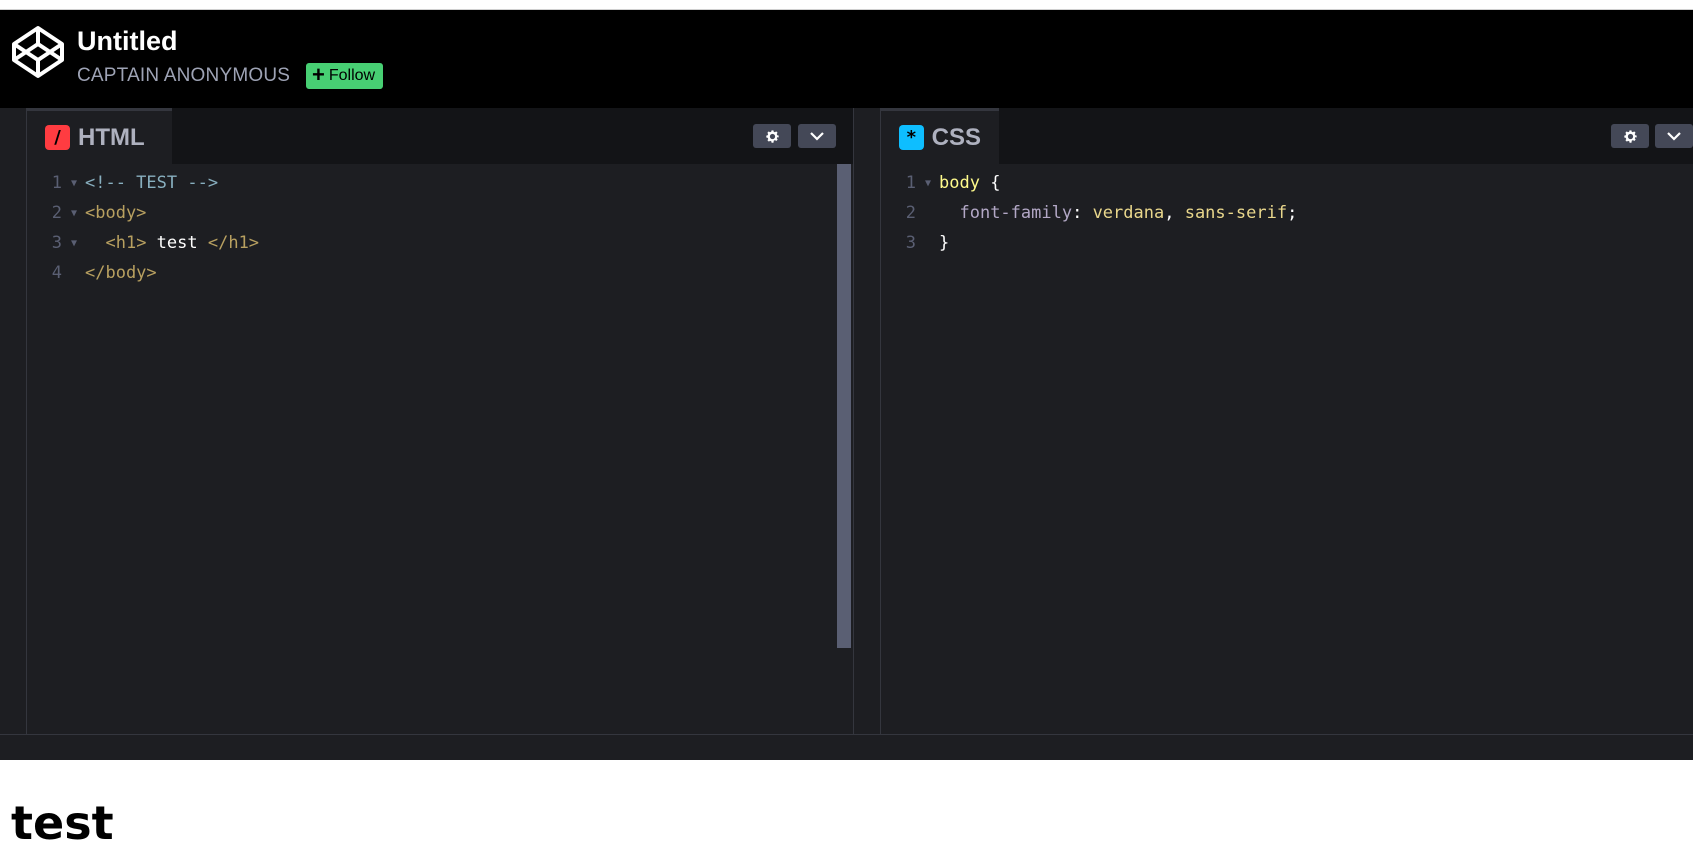 This screenshot has height=864, width=1693. What do you see at coordinates (155, 243) in the screenshot?
I see `code-line: 3 ▼ <h1> test </h1>` at bounding box center [155, 243].